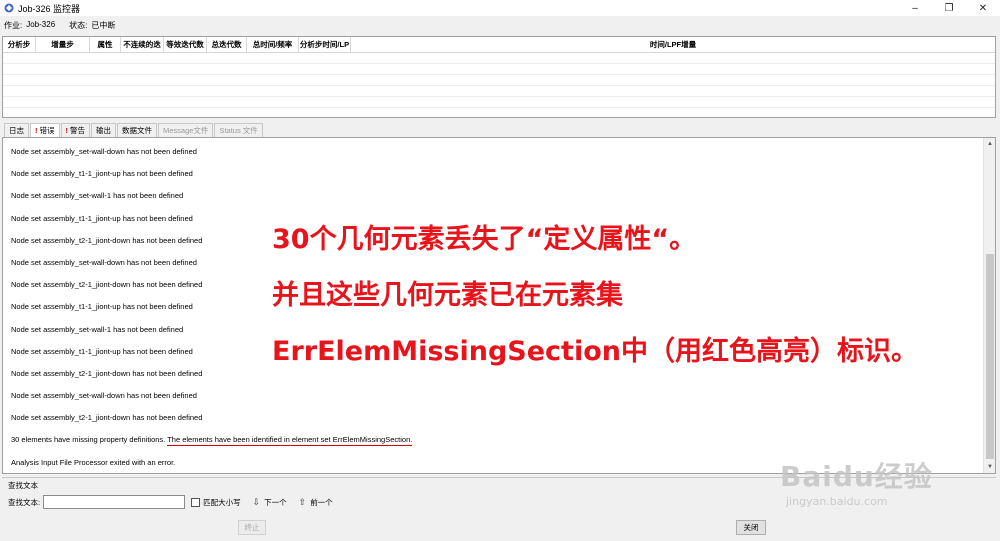 Image resolution: width=1000 pixels, height=541 pixels. What do you see at coordinates (114, 502) in the screenshot?
I see `find-text-input` at bounding box center [114, 502].